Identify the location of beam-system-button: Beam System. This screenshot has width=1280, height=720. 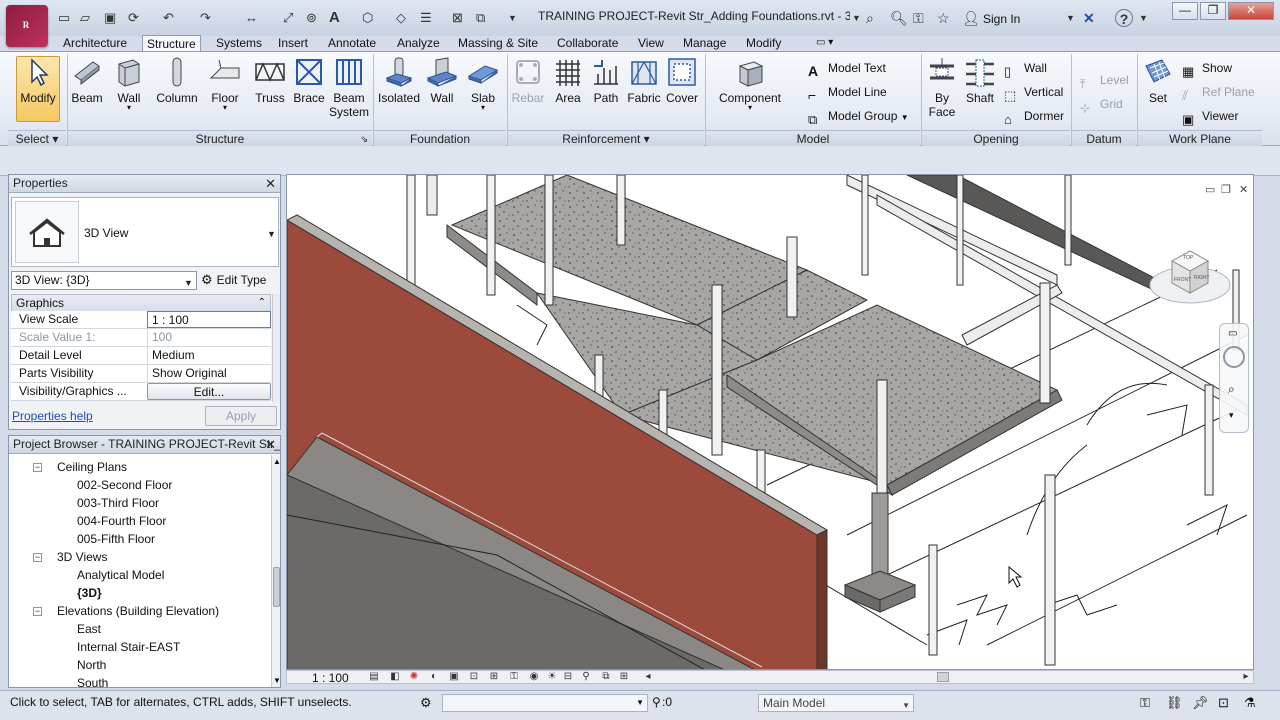
(349, 87).